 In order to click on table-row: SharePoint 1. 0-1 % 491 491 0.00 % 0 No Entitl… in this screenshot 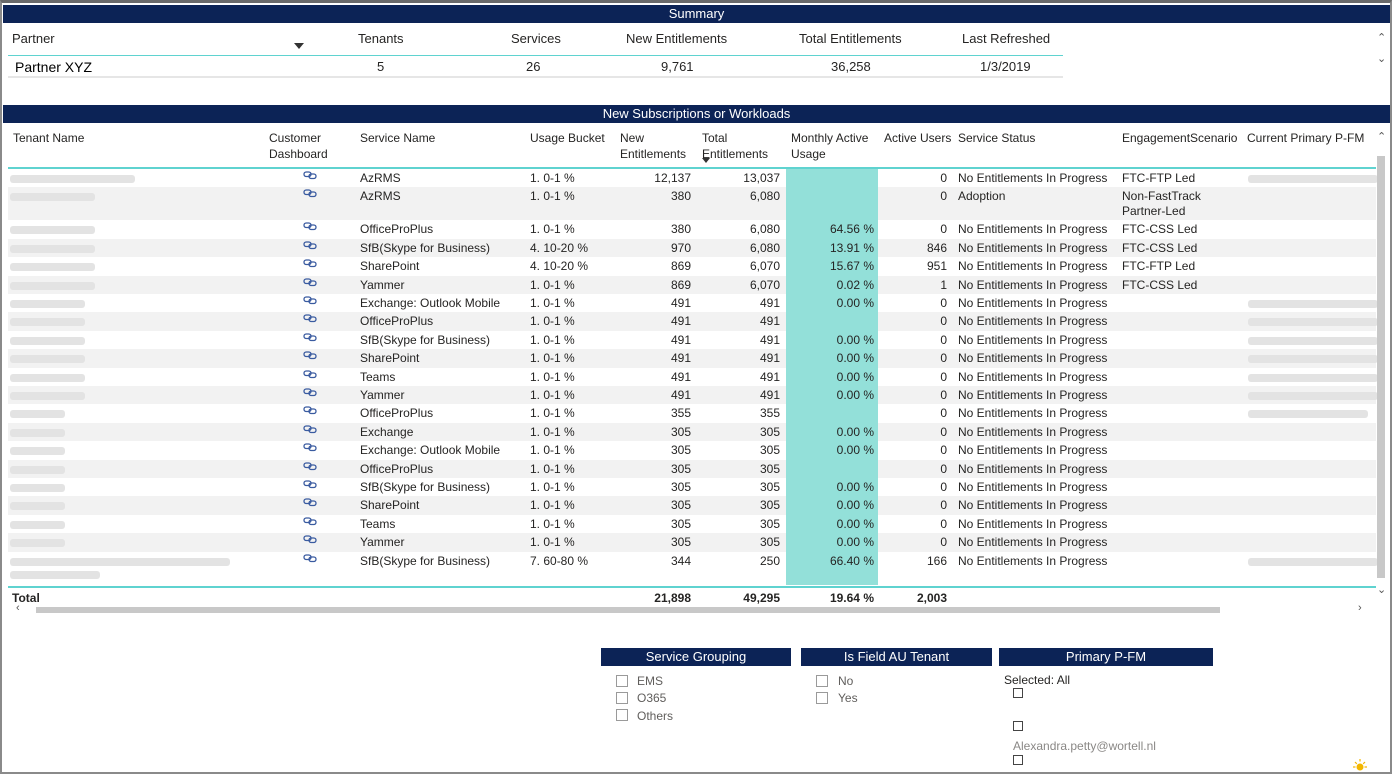, I will do `click(693, 358)`.